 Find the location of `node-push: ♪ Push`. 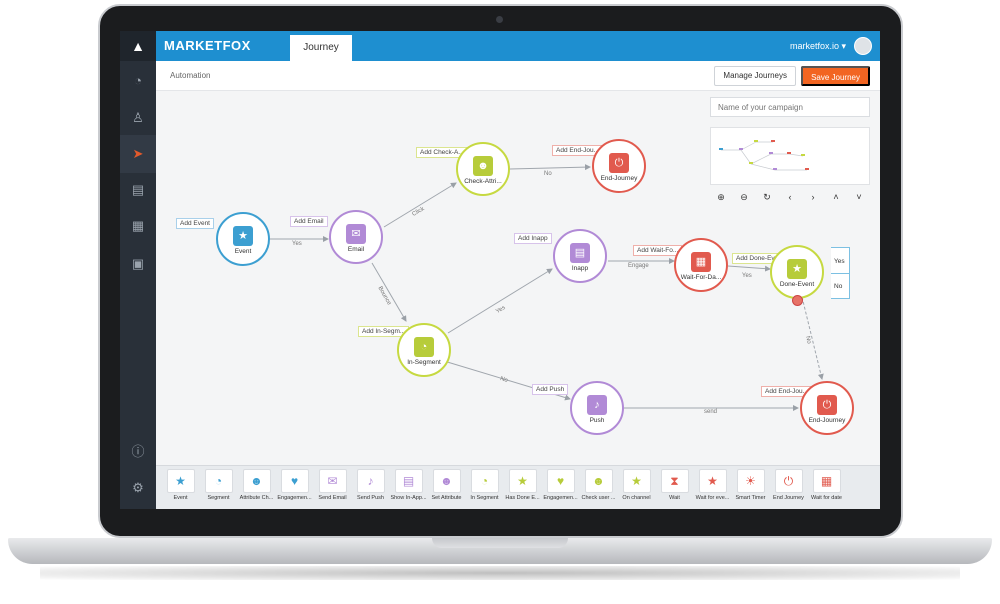

node-push: ♪ Push is located at coordinates (597, 408).